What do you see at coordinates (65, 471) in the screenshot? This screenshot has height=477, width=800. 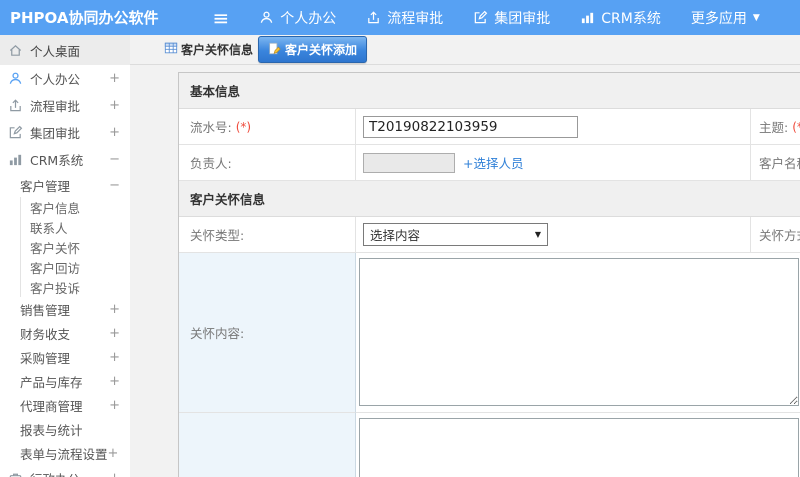 I see `sidebar-item-admin-office: 行政办公 +` at bounding box center [65, 471].